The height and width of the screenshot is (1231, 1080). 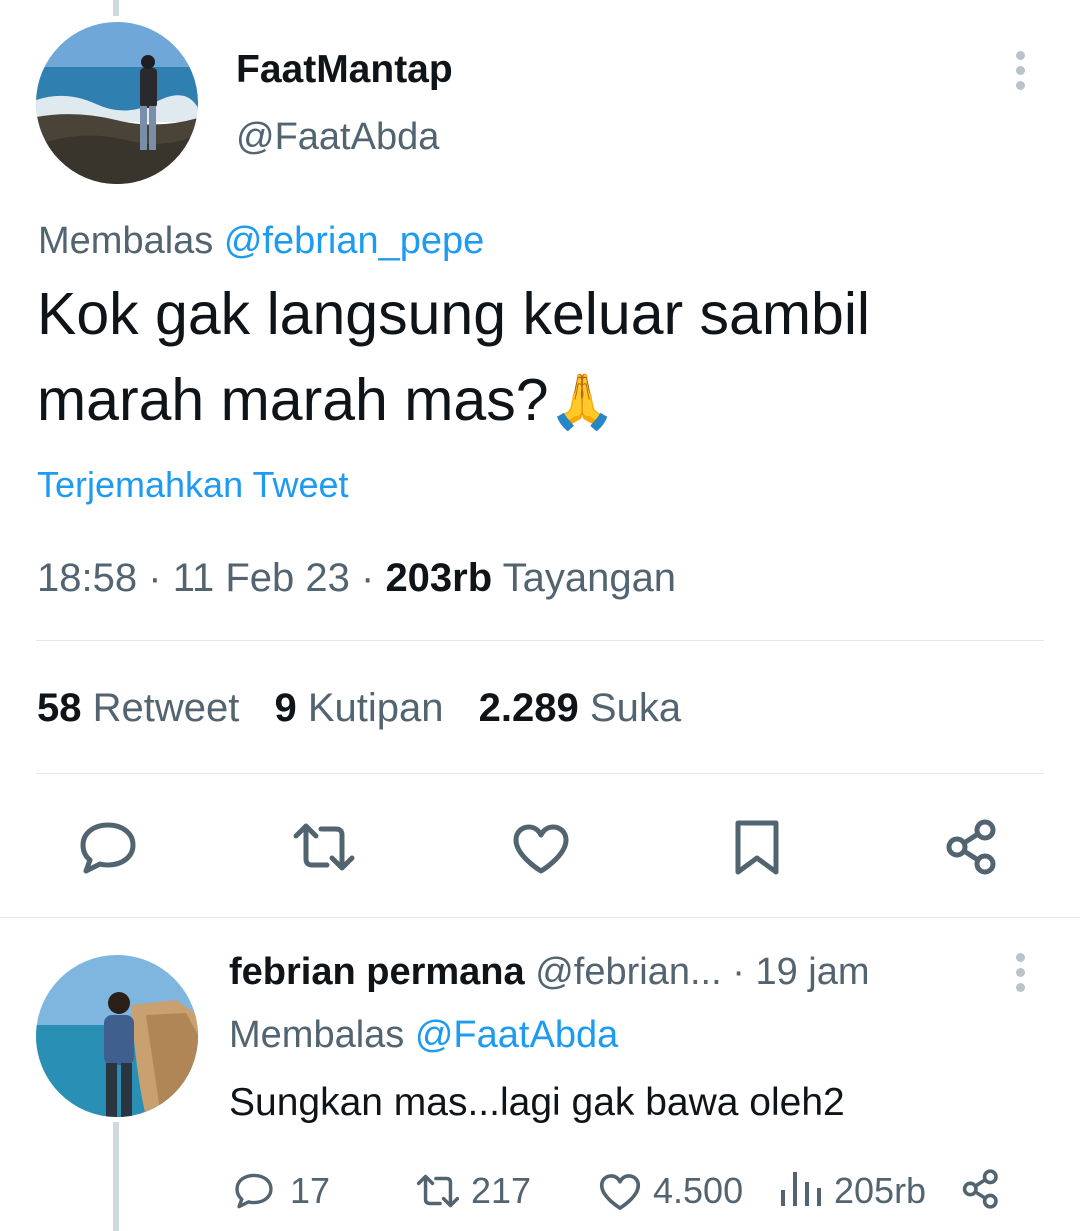 I want to click on tweet-meta: 18:58 · 11 Feb 23 · 203rb Tayangan, so click(x=356, y=578).